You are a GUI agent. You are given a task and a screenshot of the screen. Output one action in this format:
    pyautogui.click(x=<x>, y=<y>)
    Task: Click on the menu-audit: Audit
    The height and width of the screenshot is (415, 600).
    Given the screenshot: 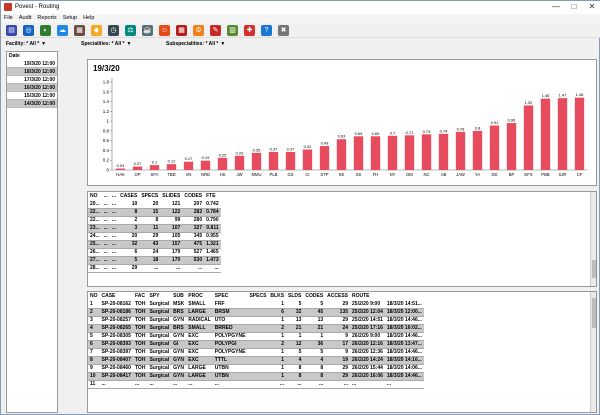 What is the action you would take?
    pyautogui.click(x=25, y=18)
    